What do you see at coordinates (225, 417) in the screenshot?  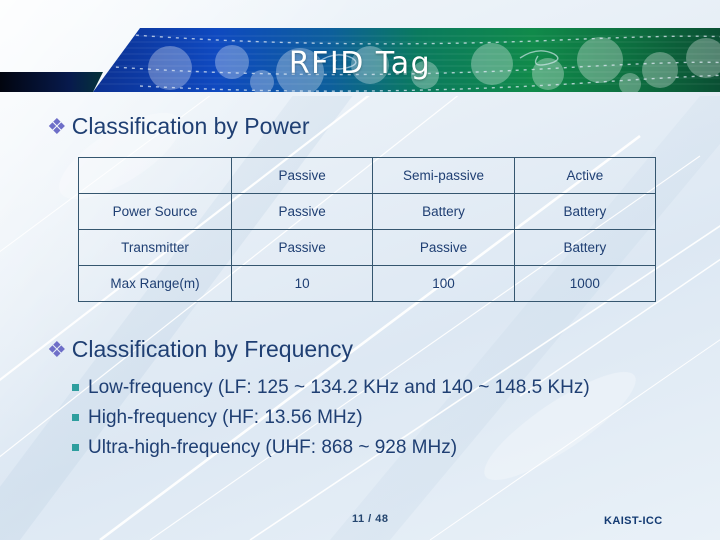 I see `list-item-label: High-frequency (HF: 13.56 MHz)` at bounding box center [225, 417].